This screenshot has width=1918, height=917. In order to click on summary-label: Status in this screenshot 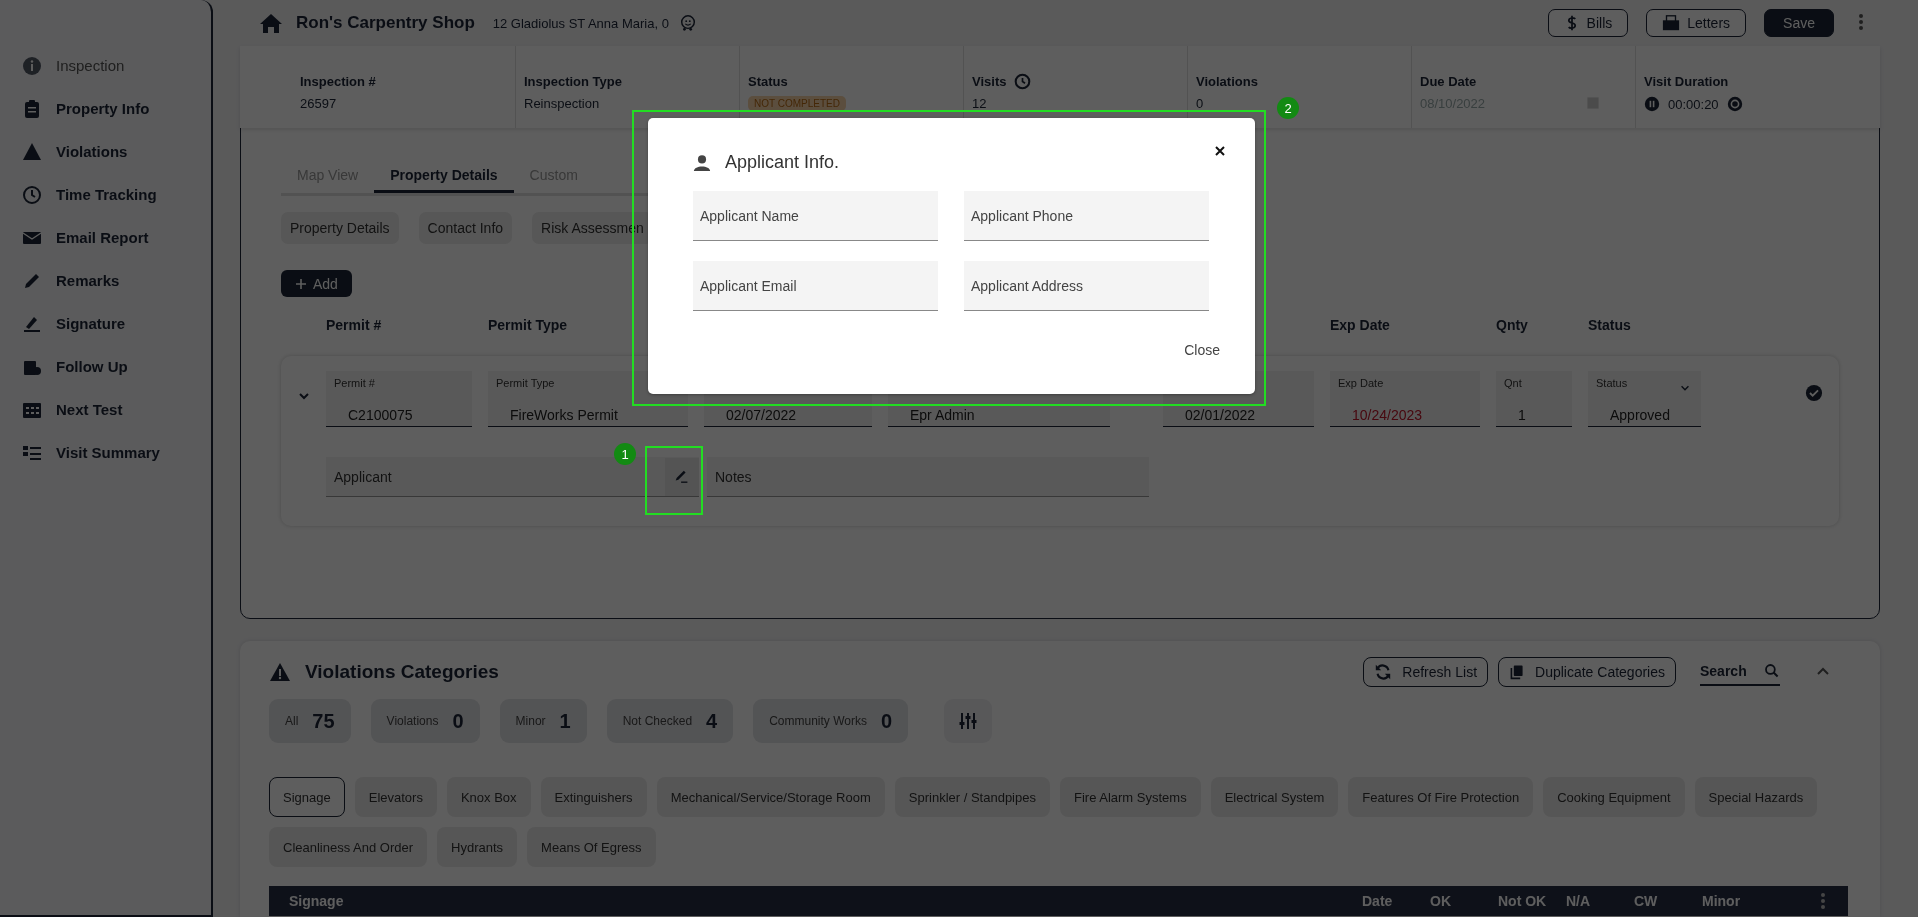, I will do `click(768, 81)`.